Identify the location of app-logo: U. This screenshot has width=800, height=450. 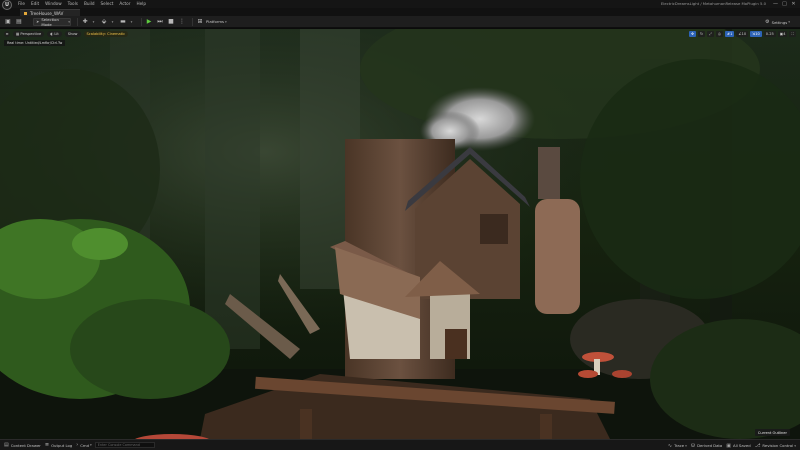
(7, 5).